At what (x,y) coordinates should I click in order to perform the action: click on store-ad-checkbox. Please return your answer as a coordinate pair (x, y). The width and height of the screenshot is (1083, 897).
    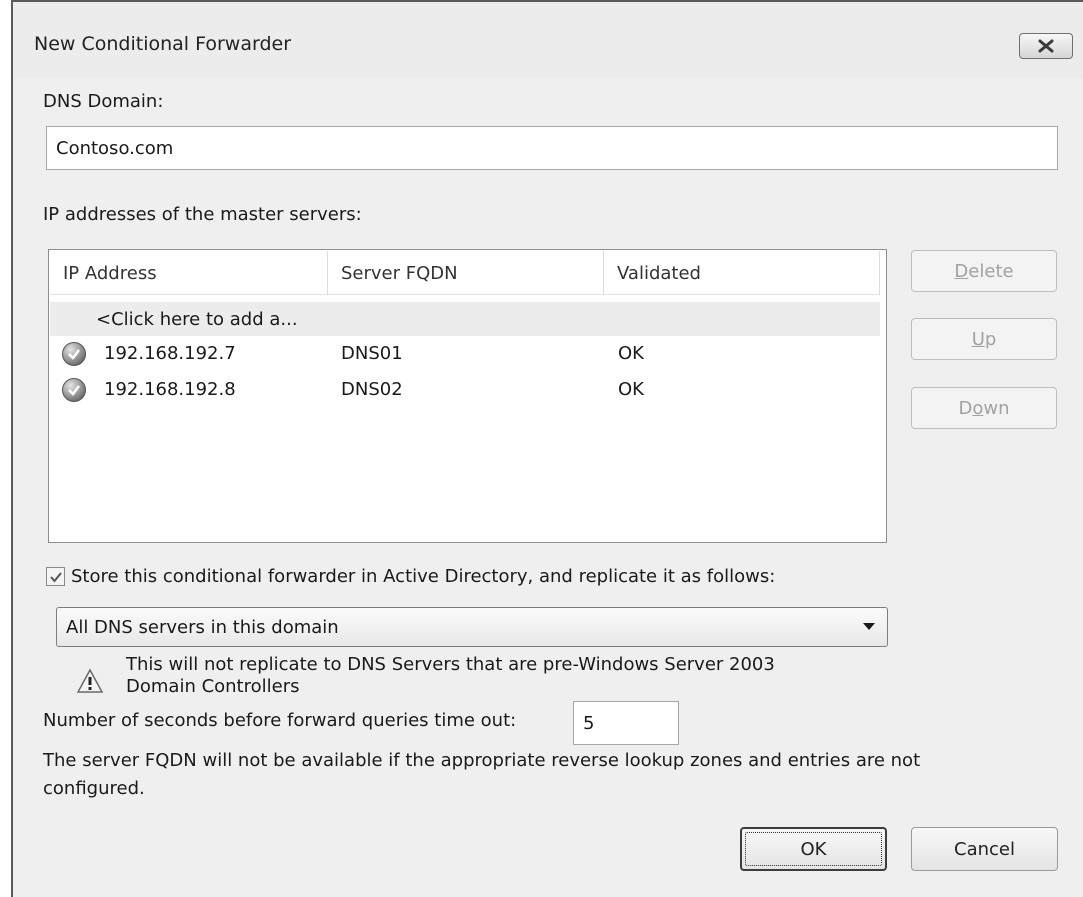
    Looking at the image, I should click on (55, 576).